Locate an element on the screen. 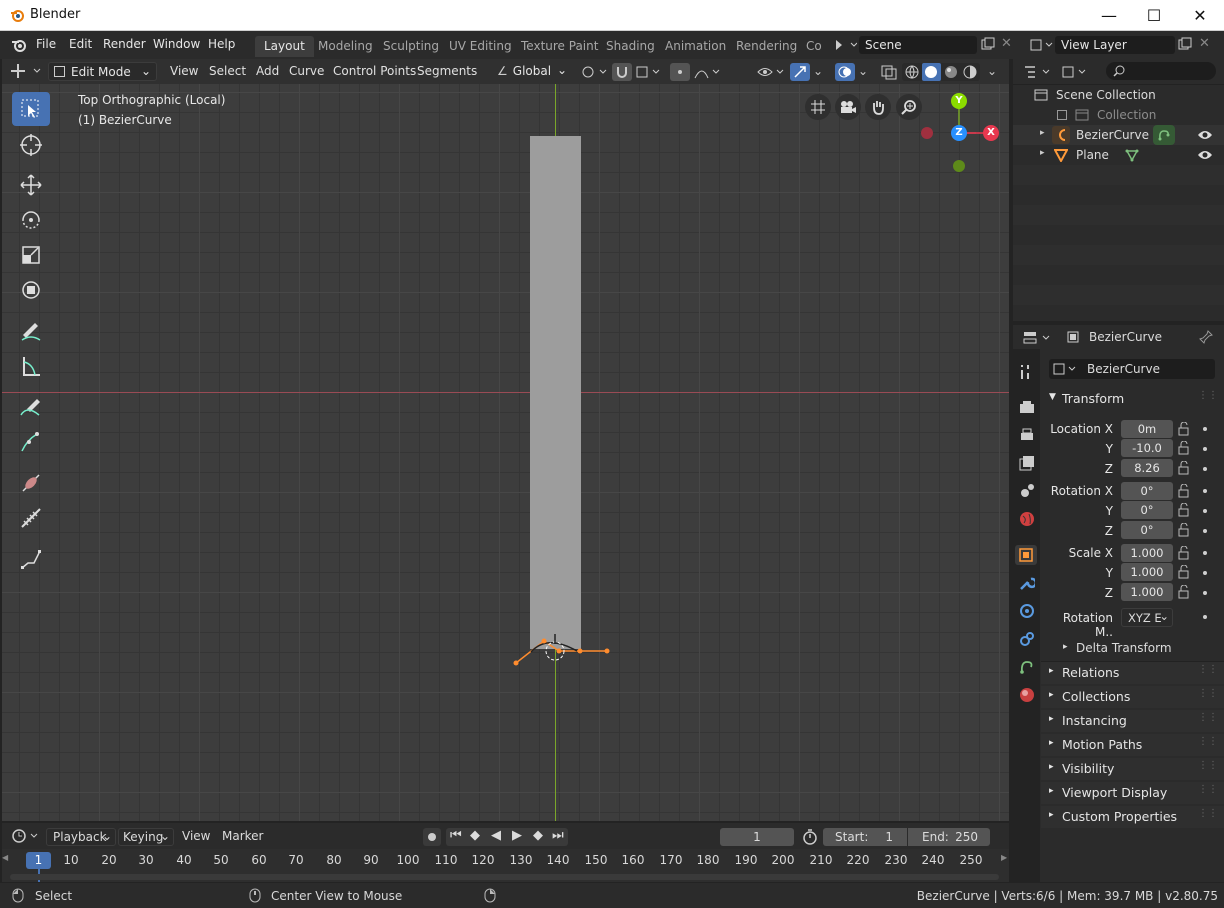  pin-icon is located at coordinates (1206, 337).